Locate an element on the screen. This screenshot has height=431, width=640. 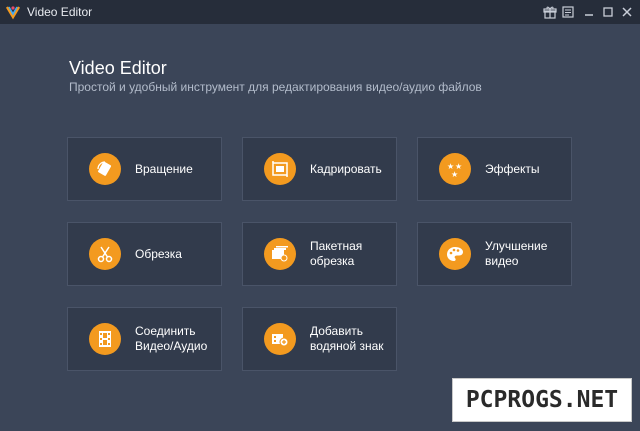
tool-trim-button: Обрезка is located at coordinates (144, 254).